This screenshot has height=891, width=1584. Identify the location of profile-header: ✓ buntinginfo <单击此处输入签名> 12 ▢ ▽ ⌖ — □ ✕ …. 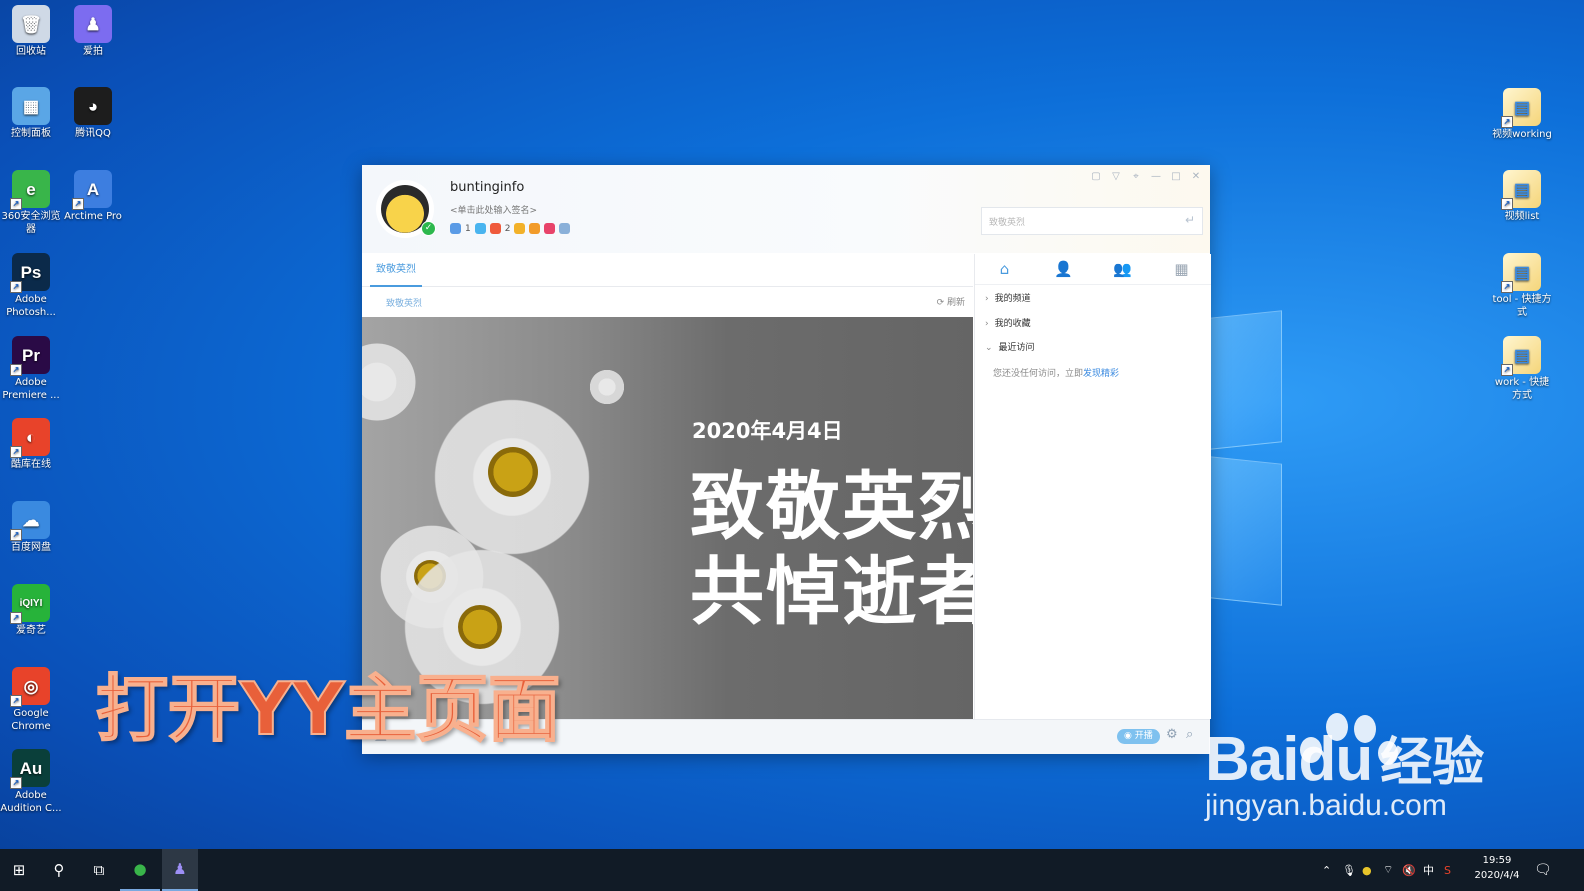
(786, 209).